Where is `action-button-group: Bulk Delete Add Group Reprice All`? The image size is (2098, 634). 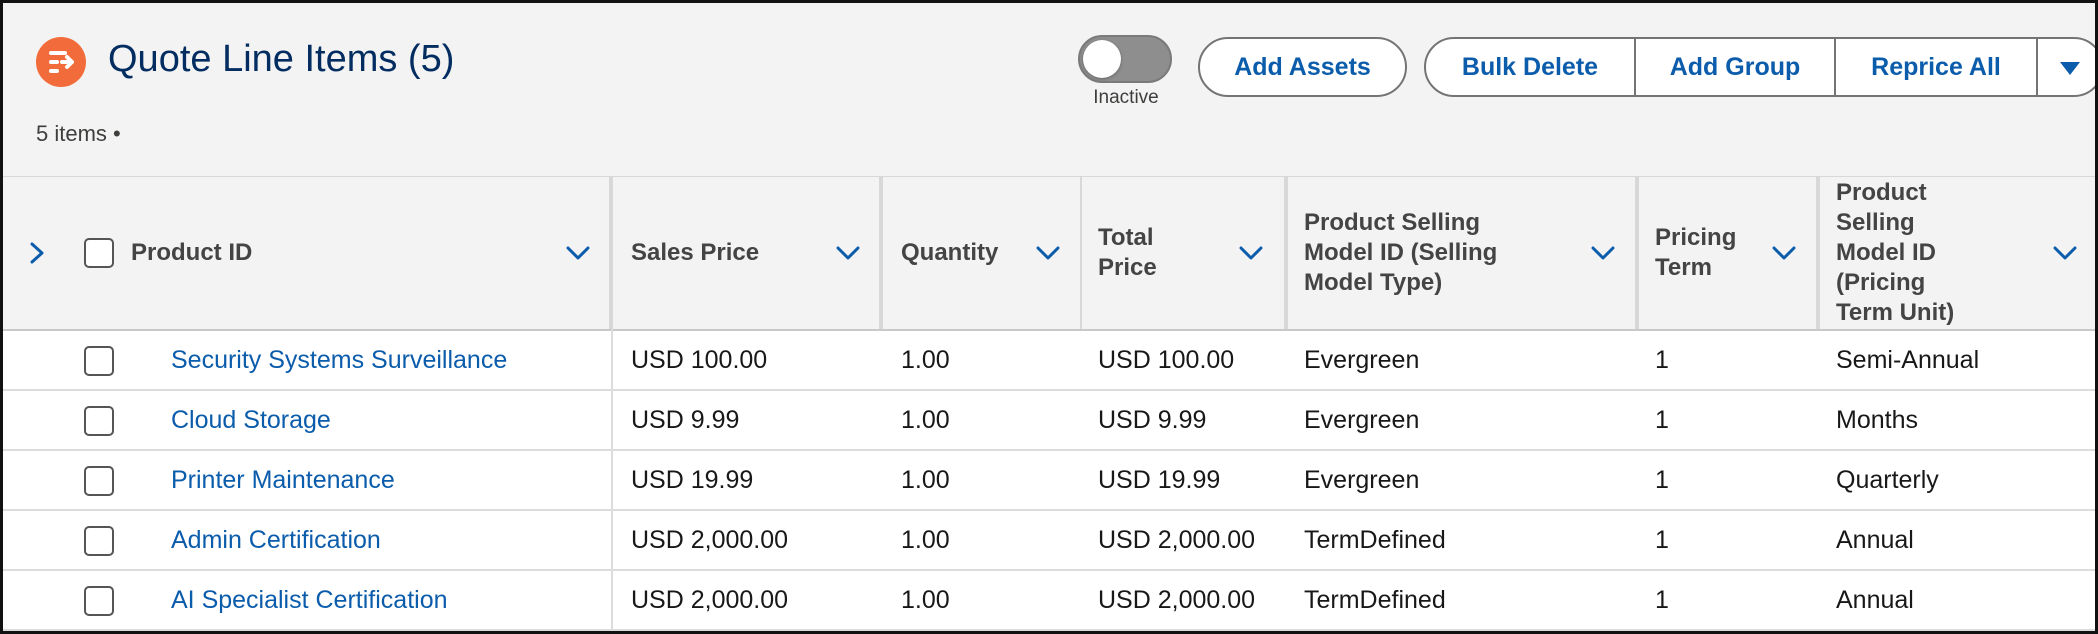 action-button-group: Bulk Delete Add Group Reprice All is located at coordinates (1759, 67).